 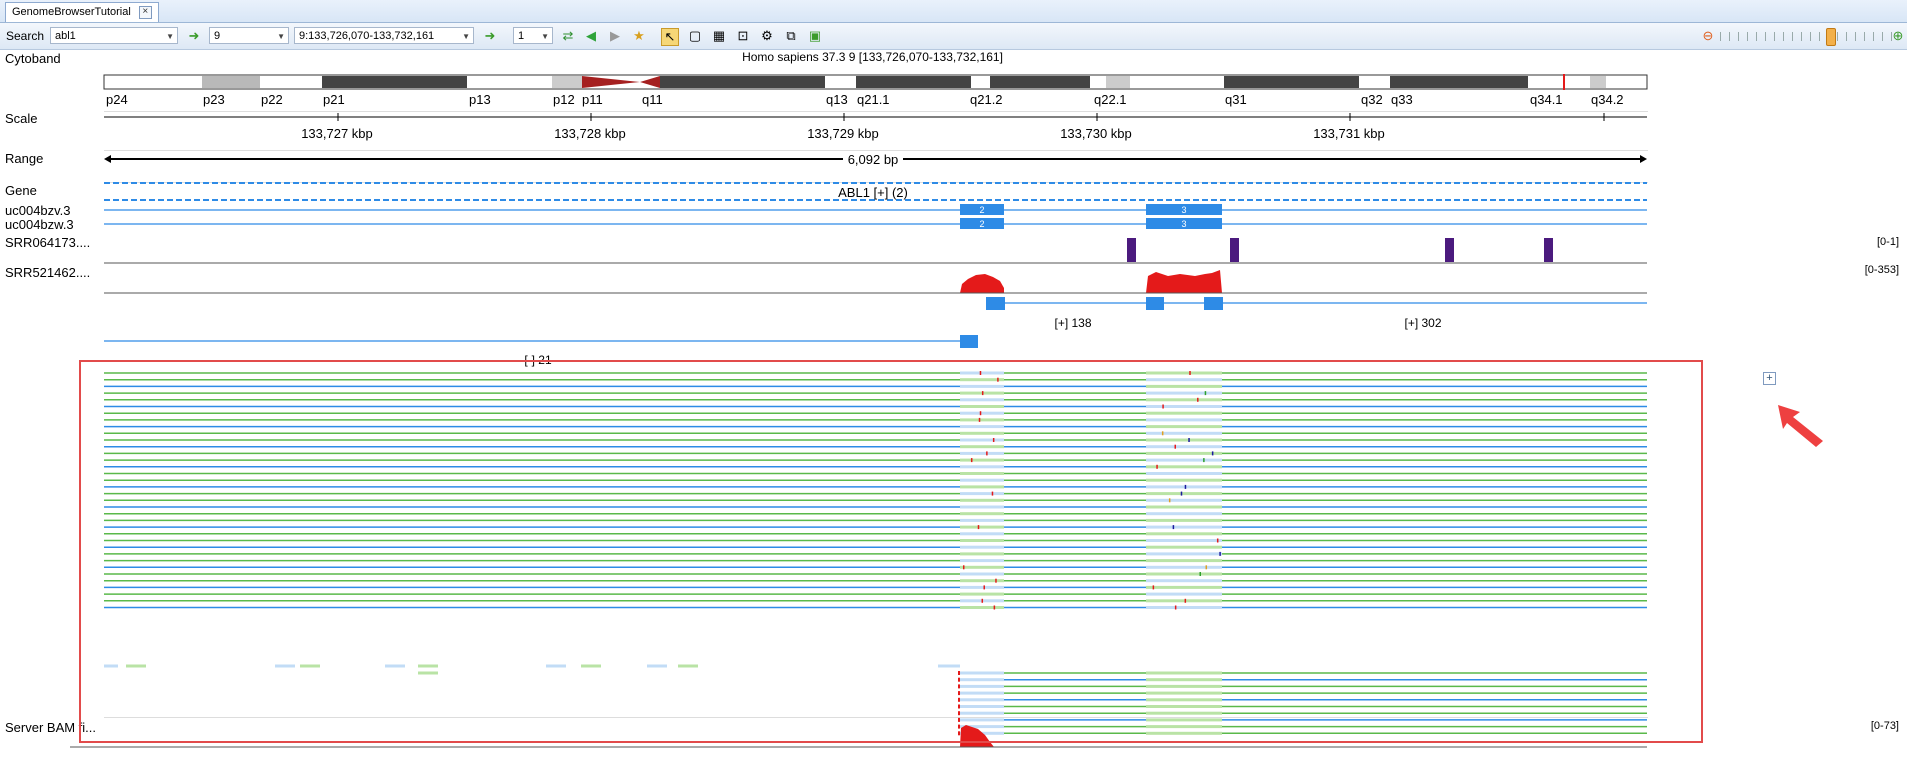 I want to click on transcript-tracks: 2 3 2 3, so click(x=875, y=216).